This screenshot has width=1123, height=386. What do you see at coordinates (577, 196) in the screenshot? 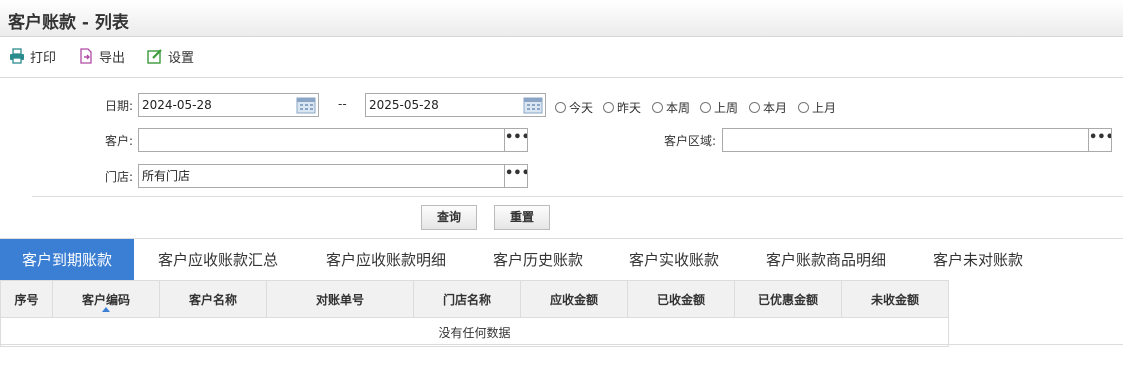
I see `divider` at bounding box center [577, 196].